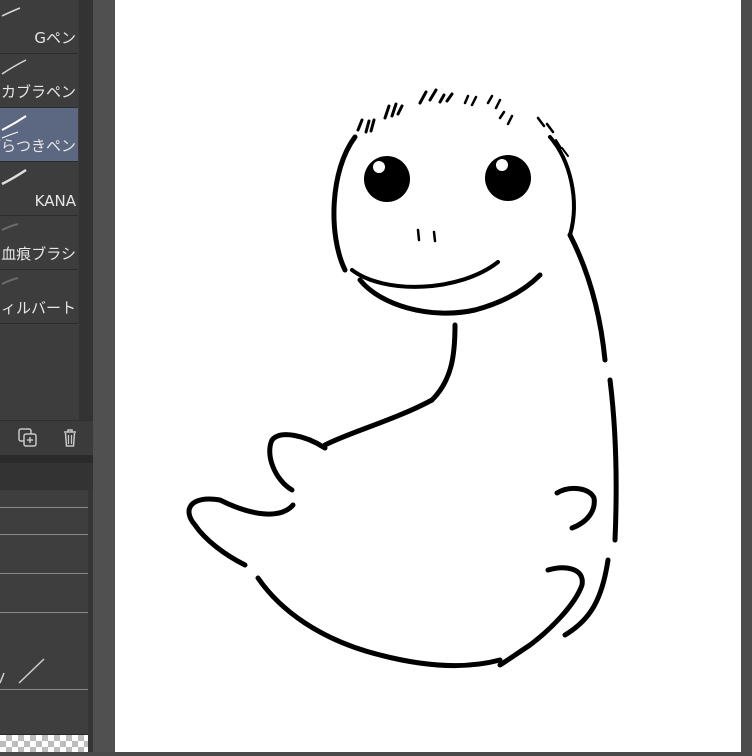  I want to click on tool-sidebar: Gペン カブラペン ざらつきペン KANA 血痕ブラシ, so click(46, 376).